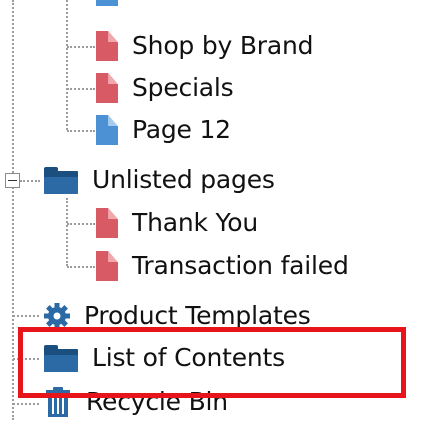 The height and width of the screenshot is (425, 422). Describe the element at coordinates (195, 222) in the screenshot. I see `tree-item-label: Thank You` at that location.